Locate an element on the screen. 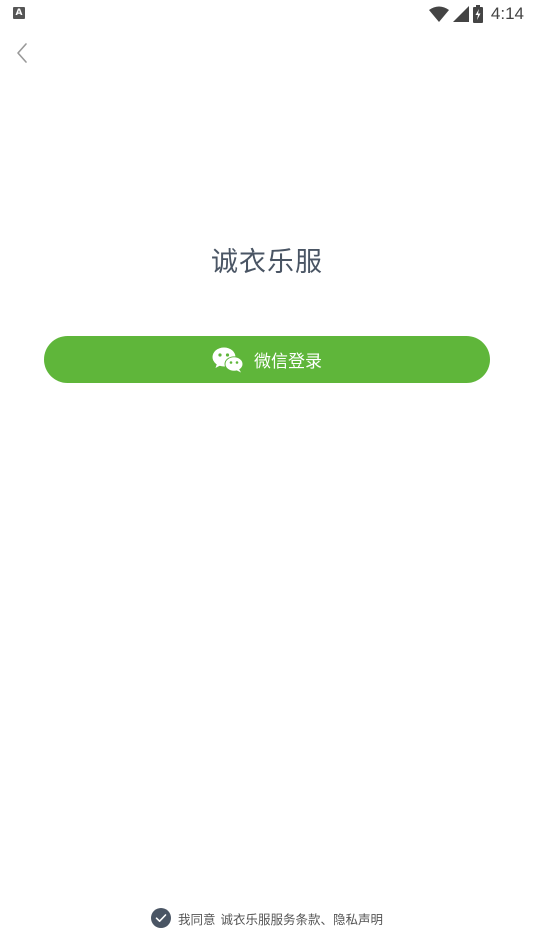 The height and width of the screenshot is (950, 534). status-bar: A 4:14 is located at coordinates (267, 14).